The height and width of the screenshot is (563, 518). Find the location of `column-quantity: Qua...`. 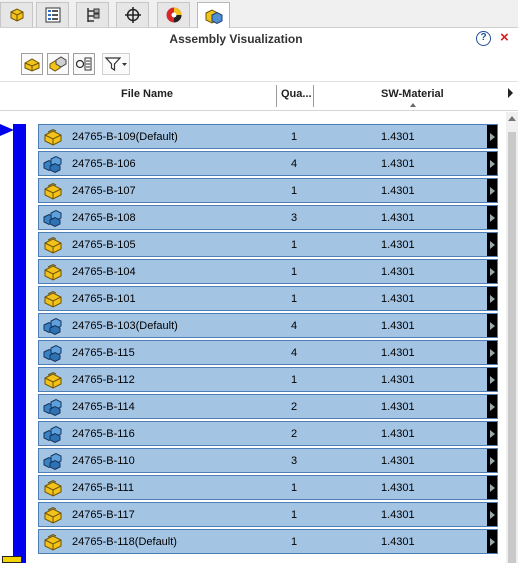

column-quantity: Qua... is located at coordinates (296, 94).